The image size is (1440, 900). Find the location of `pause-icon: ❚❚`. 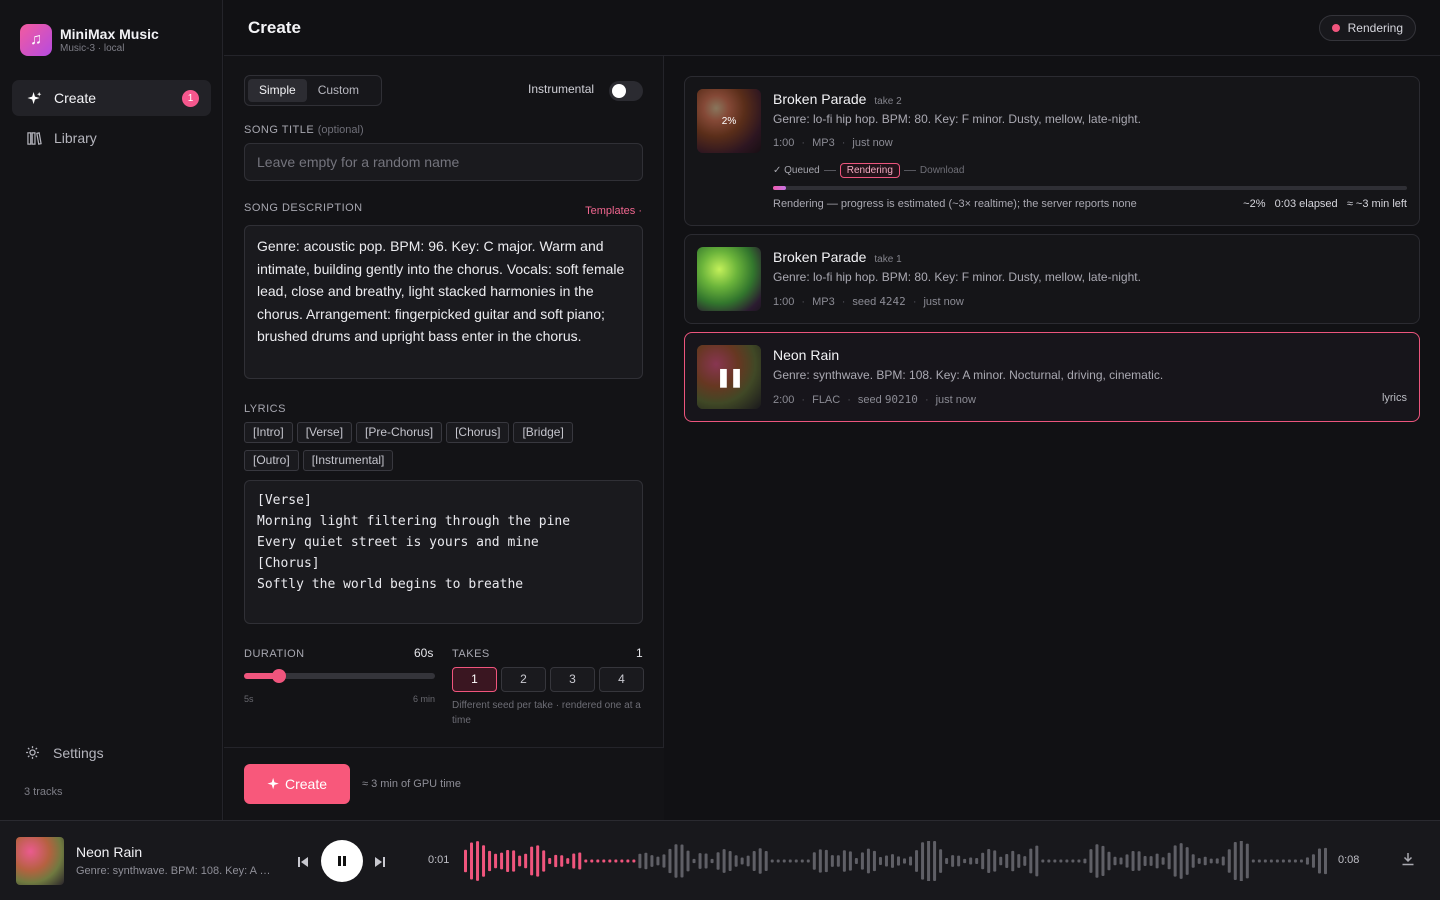

pause-icon: ❚❚ is located at coordinates (729, 377).